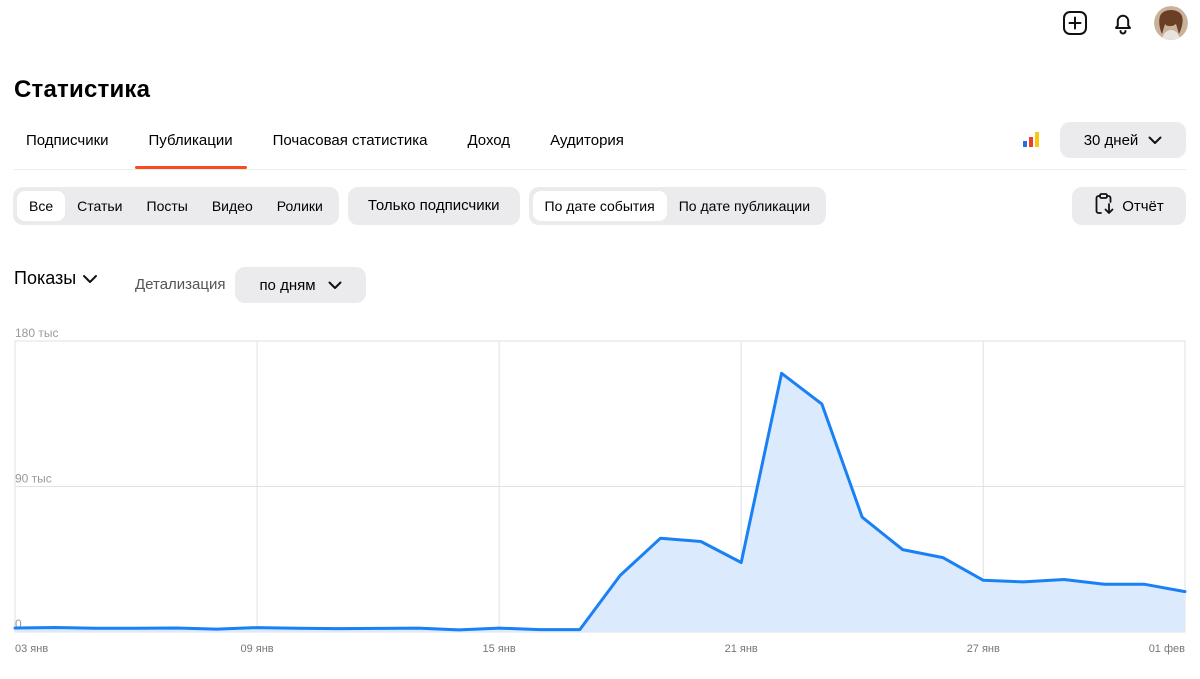  What do you see at coordinates (599, 206) in the screenshot?
I see `filter-by-event-date: По дате события` at bounding box center [599, 206].